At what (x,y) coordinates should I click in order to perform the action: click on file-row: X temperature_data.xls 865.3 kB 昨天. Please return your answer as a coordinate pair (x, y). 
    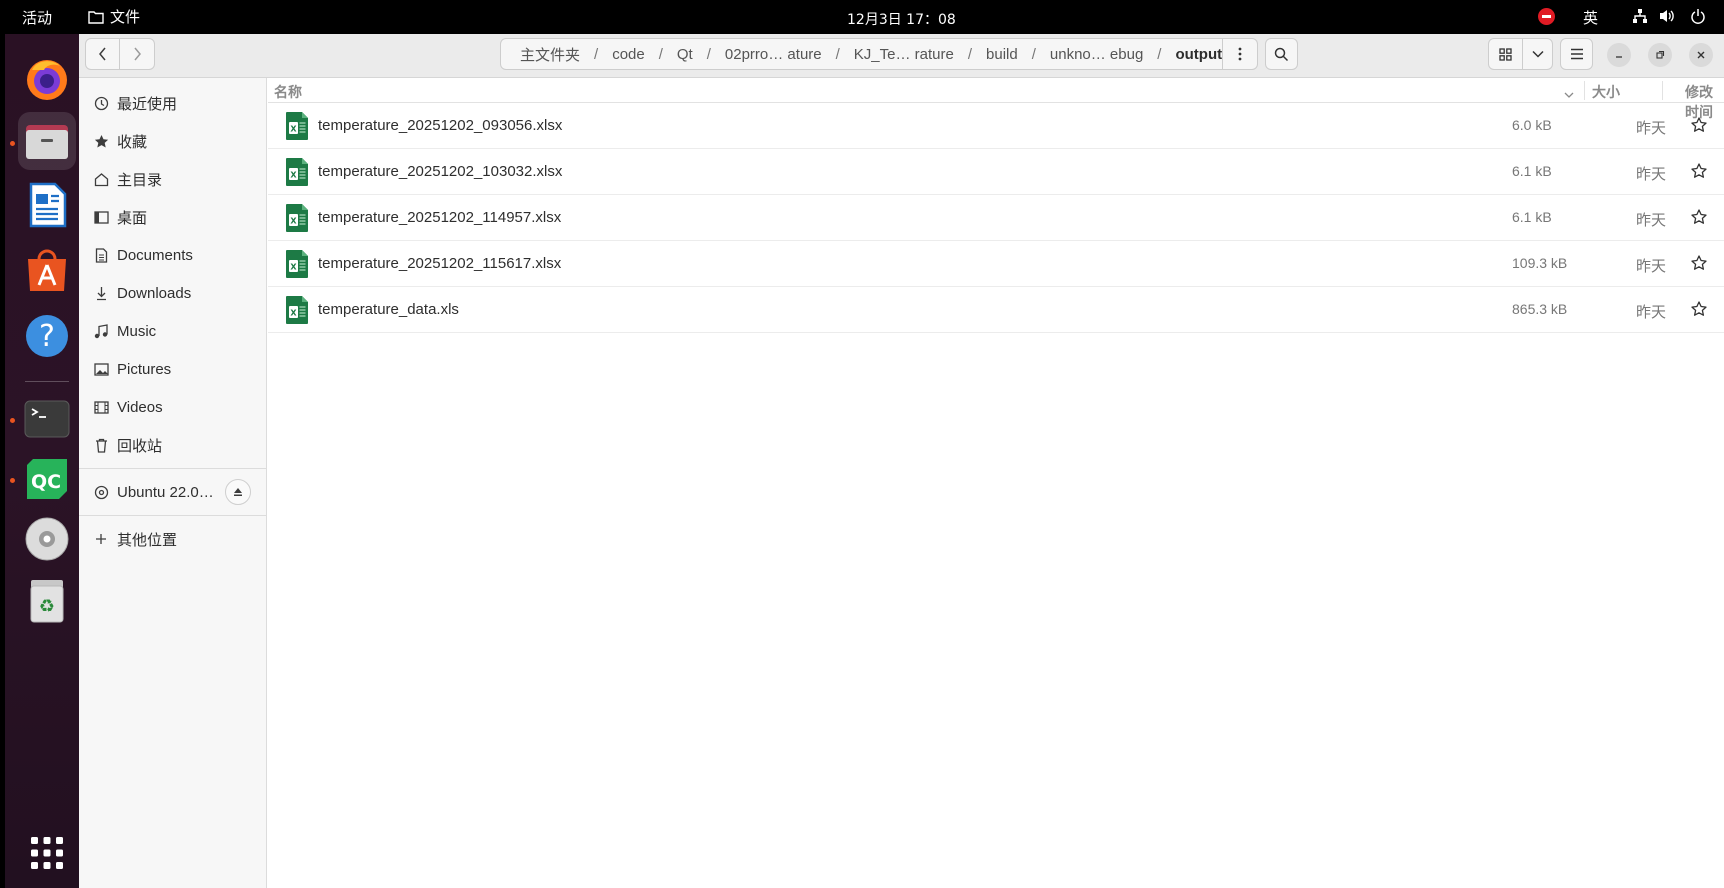
    Looking at the image, I should click on (996, 310).